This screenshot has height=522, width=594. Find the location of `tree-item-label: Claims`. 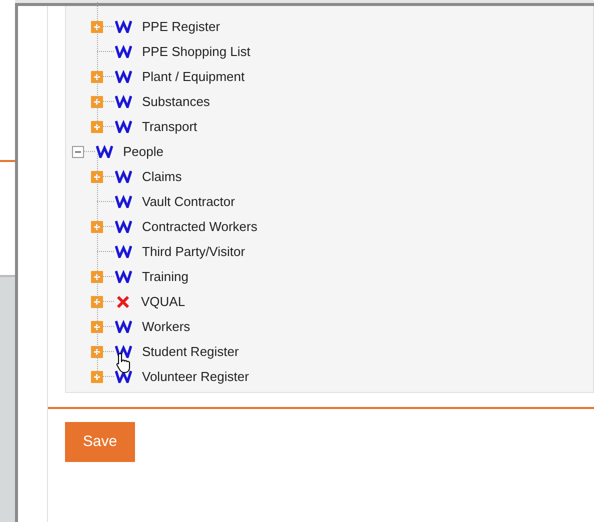

tree-item-label: Claims is located at coordinates (162, 176).